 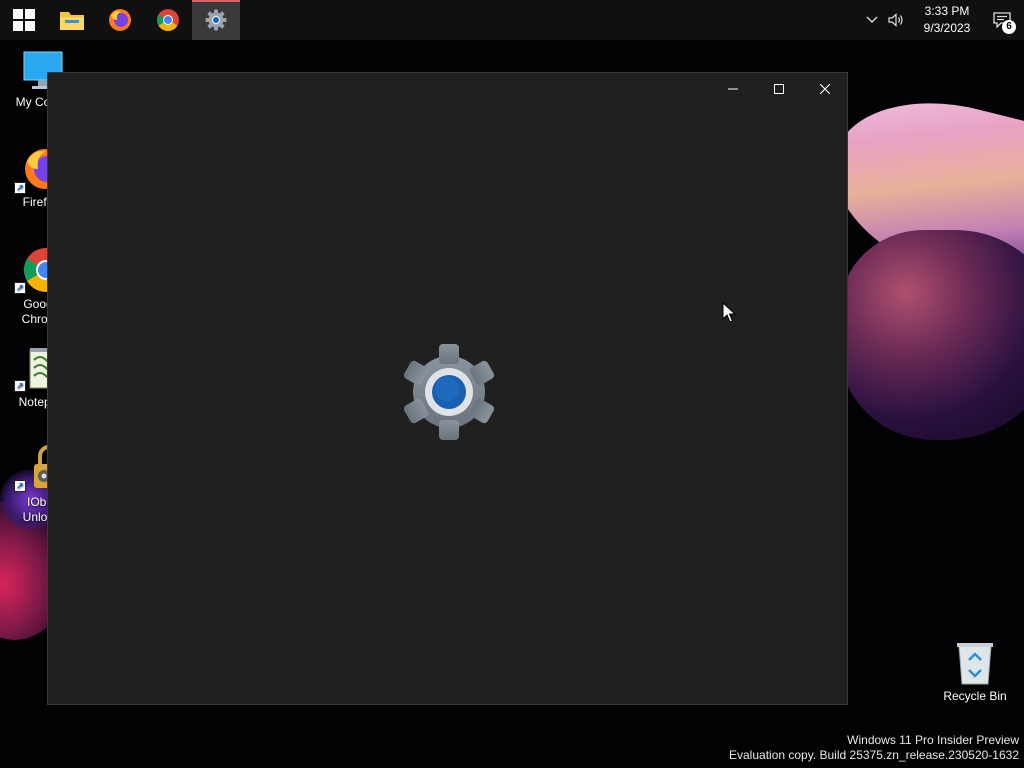 I want to click on chevron-up-icon, so click(x=872, y=19).